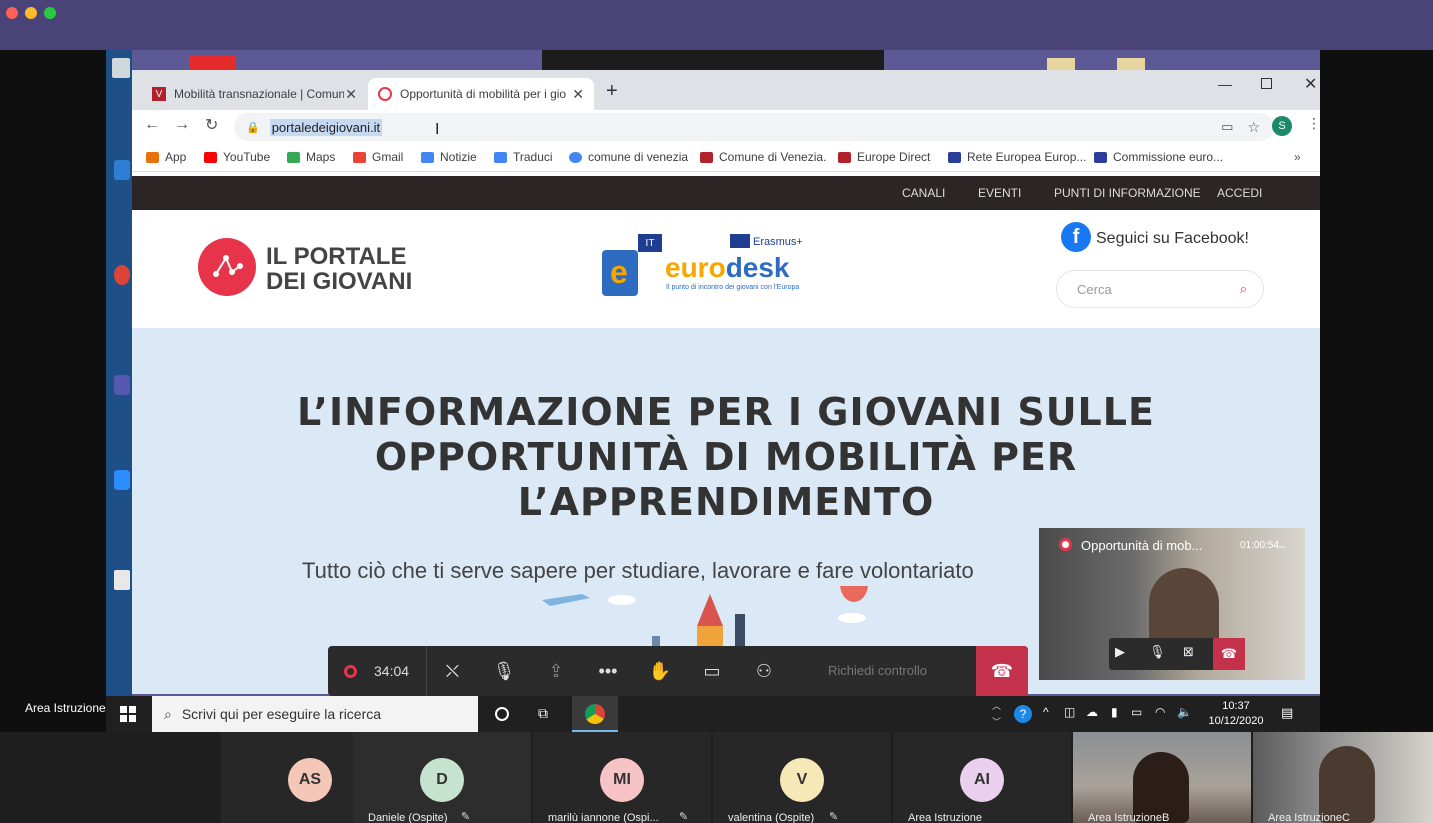 Image resolution: width=1433 pixels, height=823 pixels. What do you see at coordinates (31, 13) in the screenshot?
I see `minimize-window-button` at bounding box center [31, 13].